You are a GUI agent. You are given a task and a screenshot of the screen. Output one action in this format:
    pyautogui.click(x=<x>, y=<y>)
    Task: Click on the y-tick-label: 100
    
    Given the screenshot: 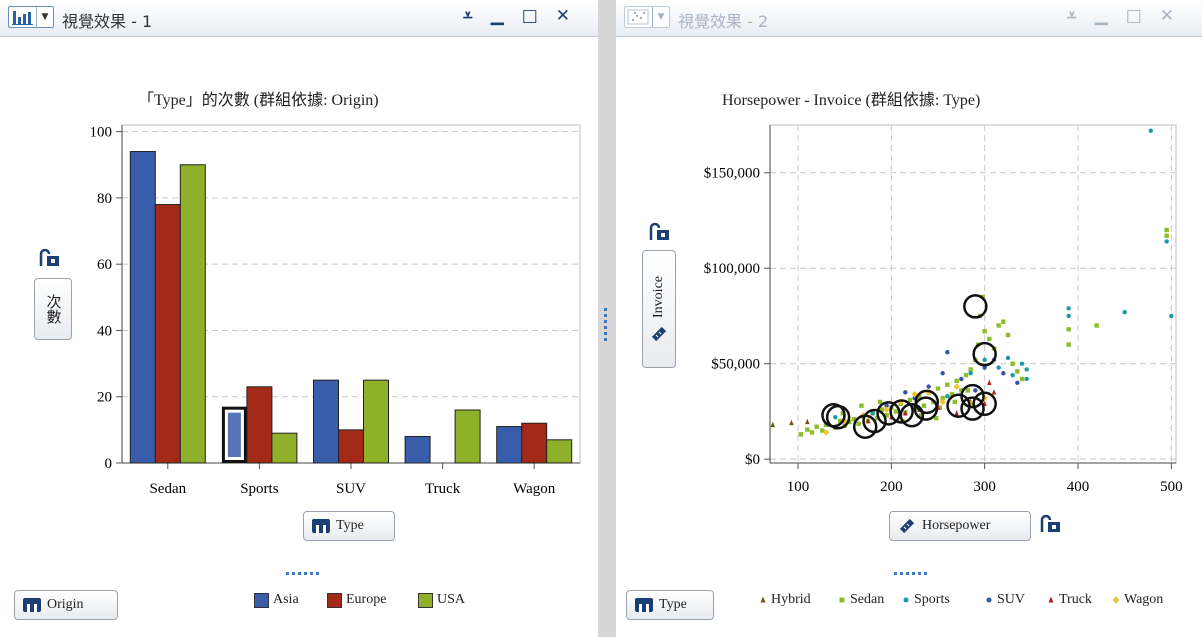 What is the action you would take?
    pyautogui.click(x=101, y=133)
    